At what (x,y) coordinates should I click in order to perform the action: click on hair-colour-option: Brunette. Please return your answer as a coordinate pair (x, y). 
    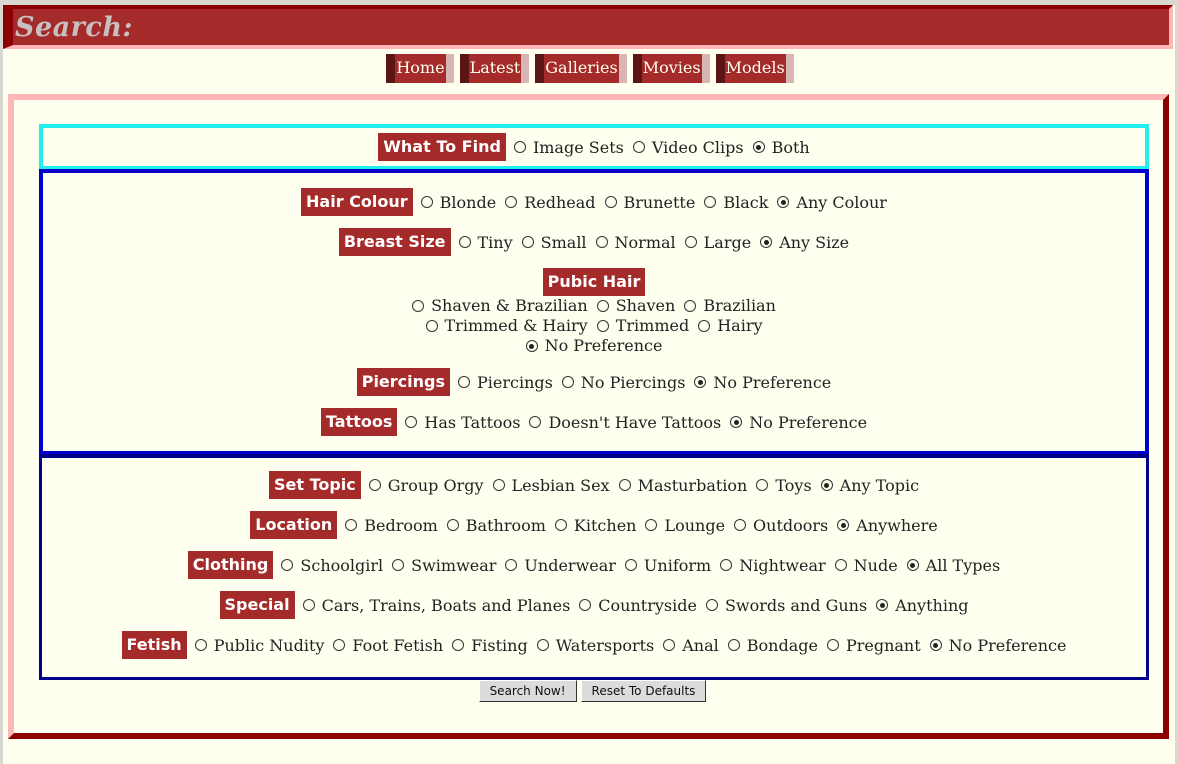
    Looking at the image, I should click on (649, 202).